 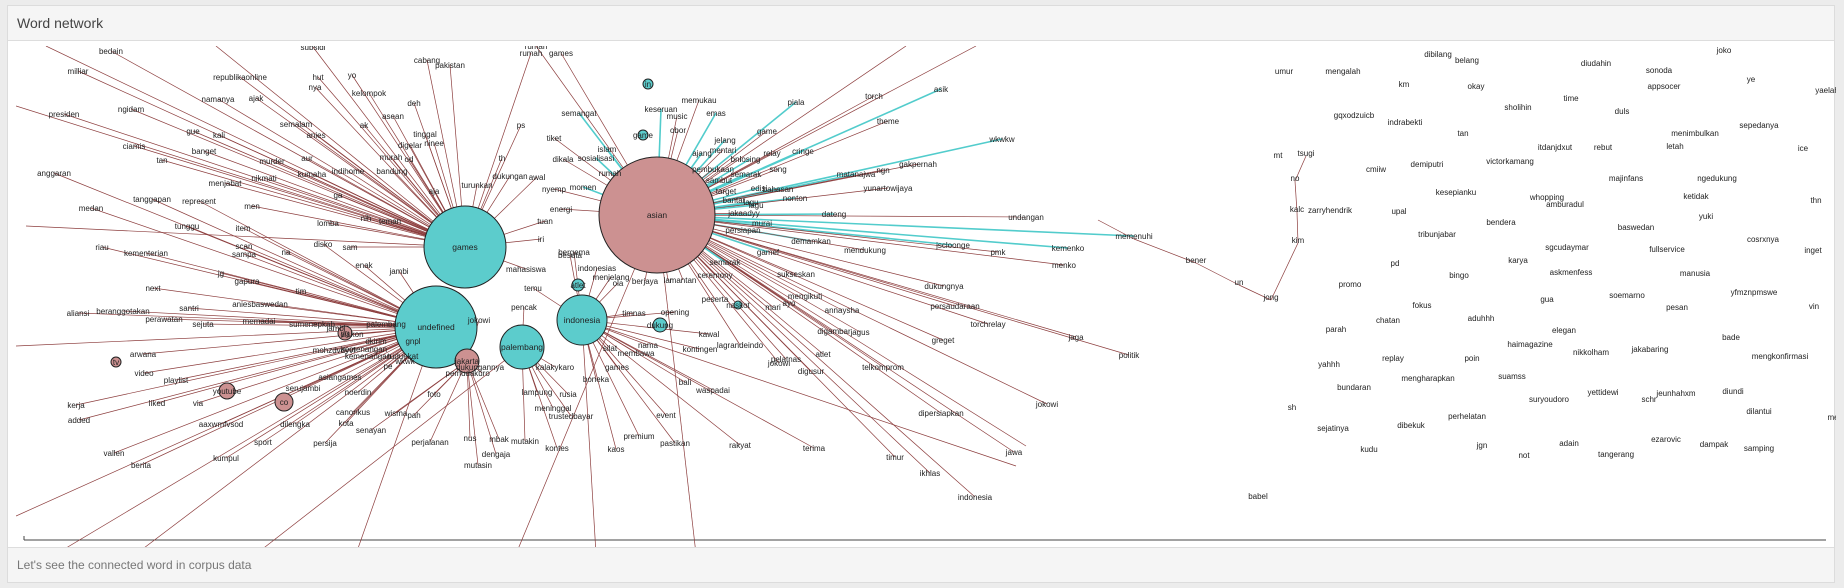 I want to click on word-label: bingo, so click(x=1459, y=275).